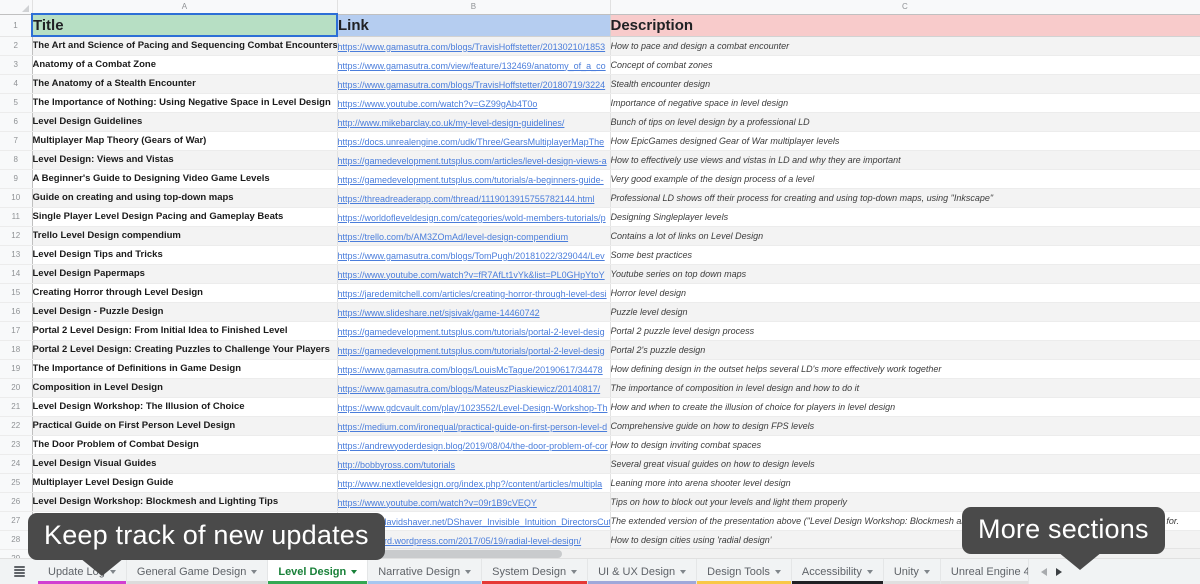 This screenshot has width=1200, height=584. I want to click on sheet-tab-unreal-engine-4: Unreal Engine 4, so click(984, 571).